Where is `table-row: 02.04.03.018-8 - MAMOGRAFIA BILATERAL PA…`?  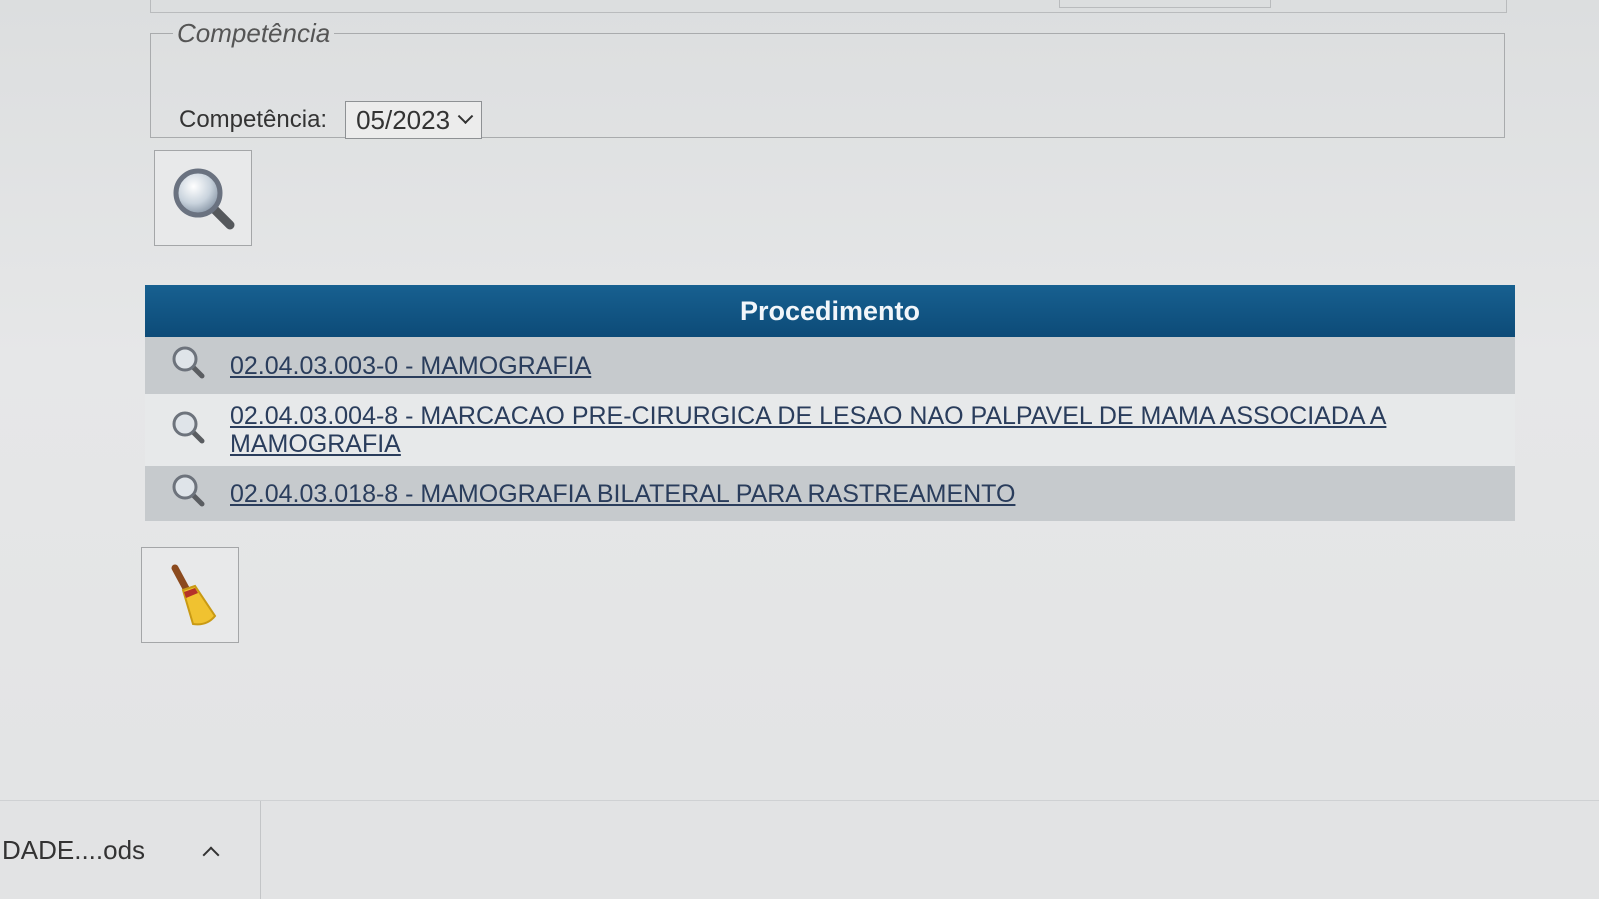
table-row: 02.04.03.018-8 - MAMOGRAFIA BILATERAL PA… is located at coordinates (830, 493).